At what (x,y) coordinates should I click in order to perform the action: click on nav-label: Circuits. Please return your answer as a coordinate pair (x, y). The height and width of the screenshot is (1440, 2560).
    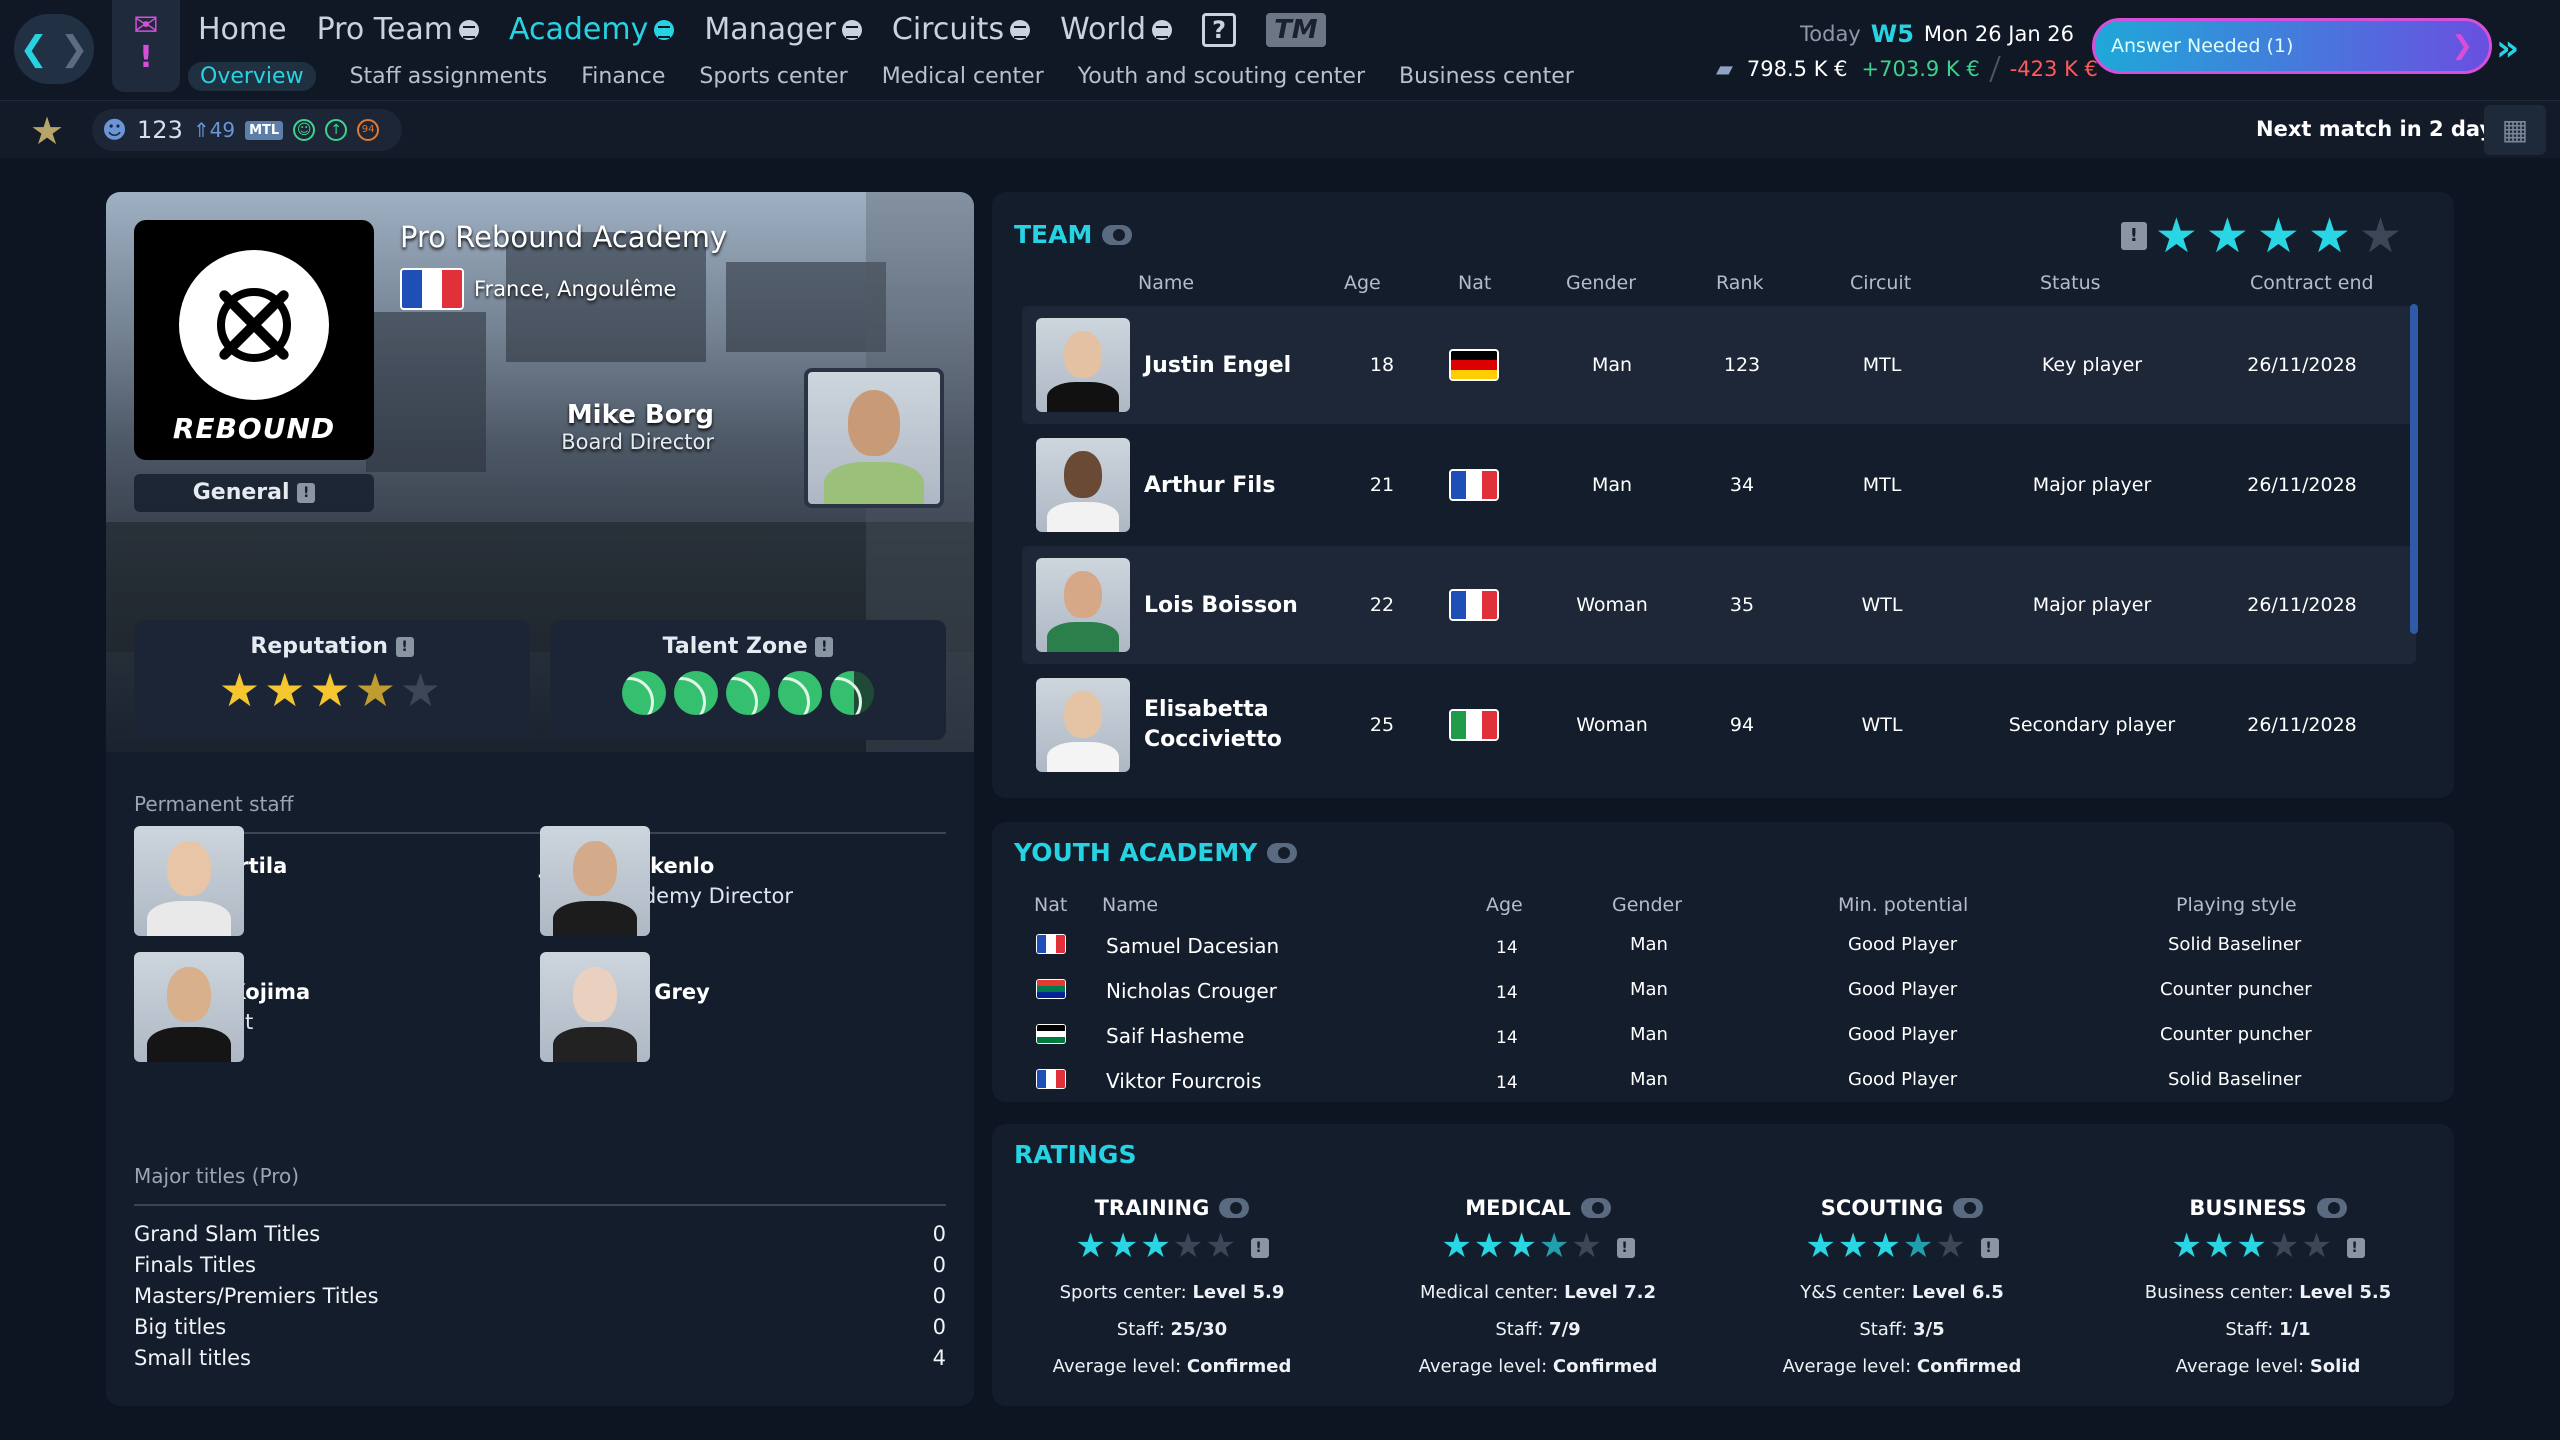
    Looking at the image, I should click on (948, 29).